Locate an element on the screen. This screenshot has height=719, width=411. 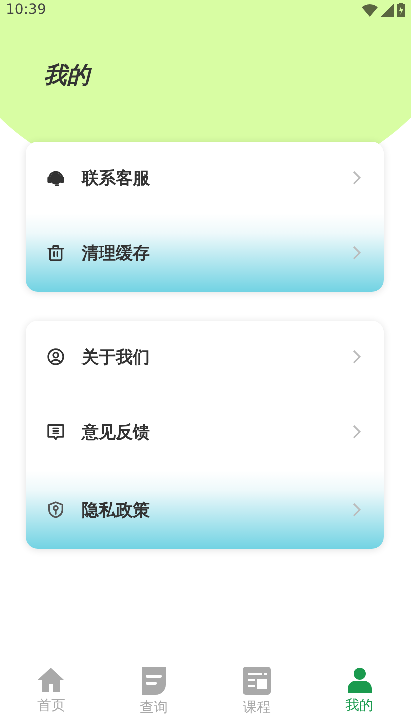
document-icon is located at coordinates (154, 681).